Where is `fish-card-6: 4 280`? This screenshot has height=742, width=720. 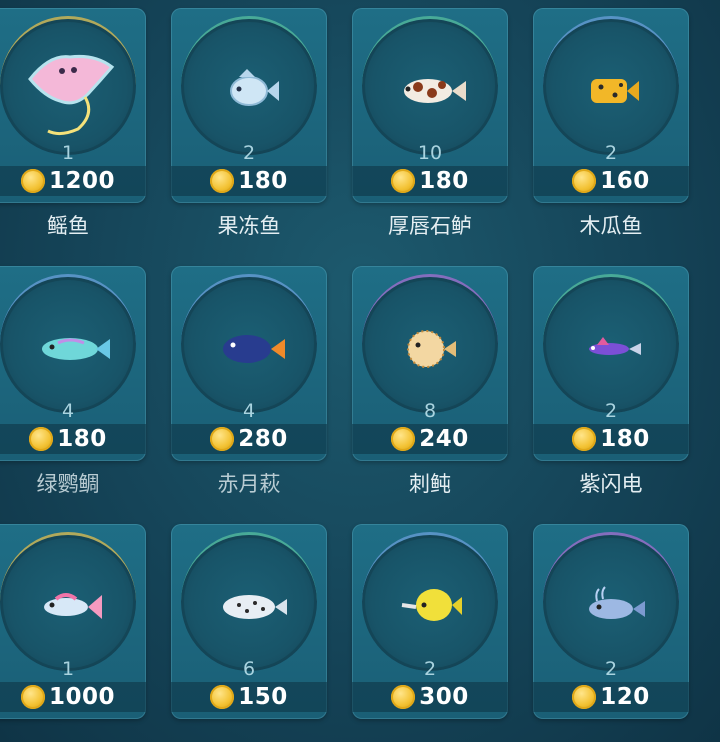
fish-card-6: 4 280 is located at coordinates (249, 363).